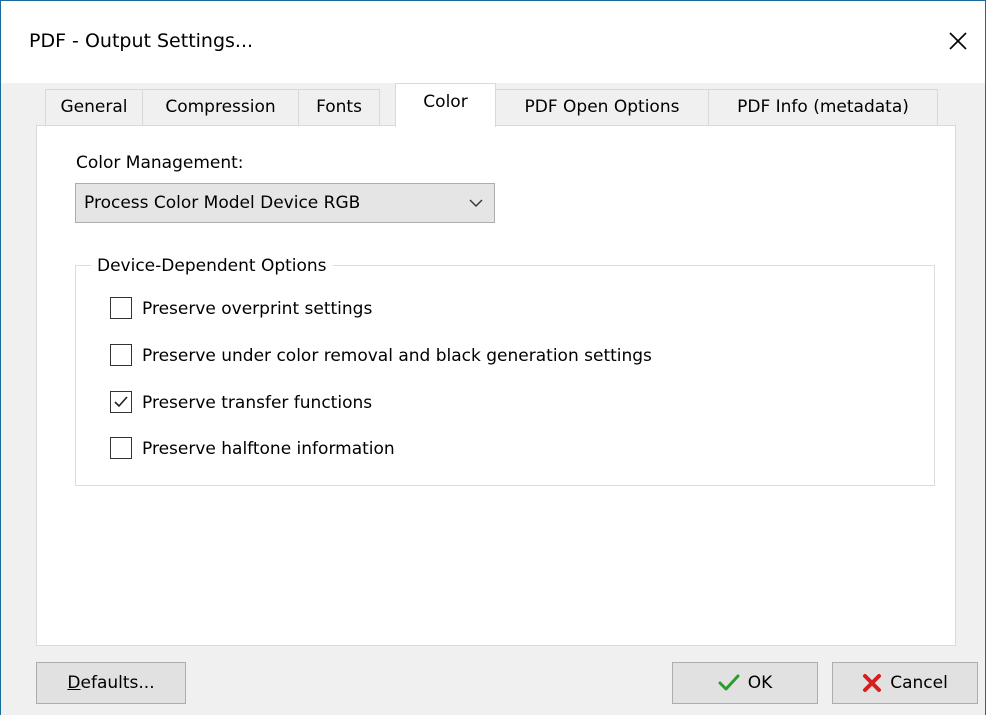  I want to click on tab-general: General, so click(94, 107).